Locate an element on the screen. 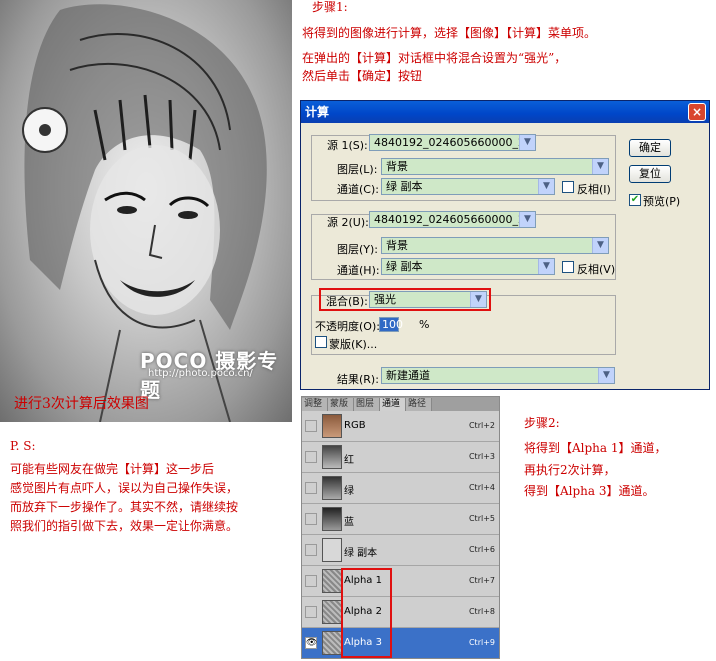  source1-file-select: 4840192_024605660000_2.j... ▼ is located at coordinates (452, 142).